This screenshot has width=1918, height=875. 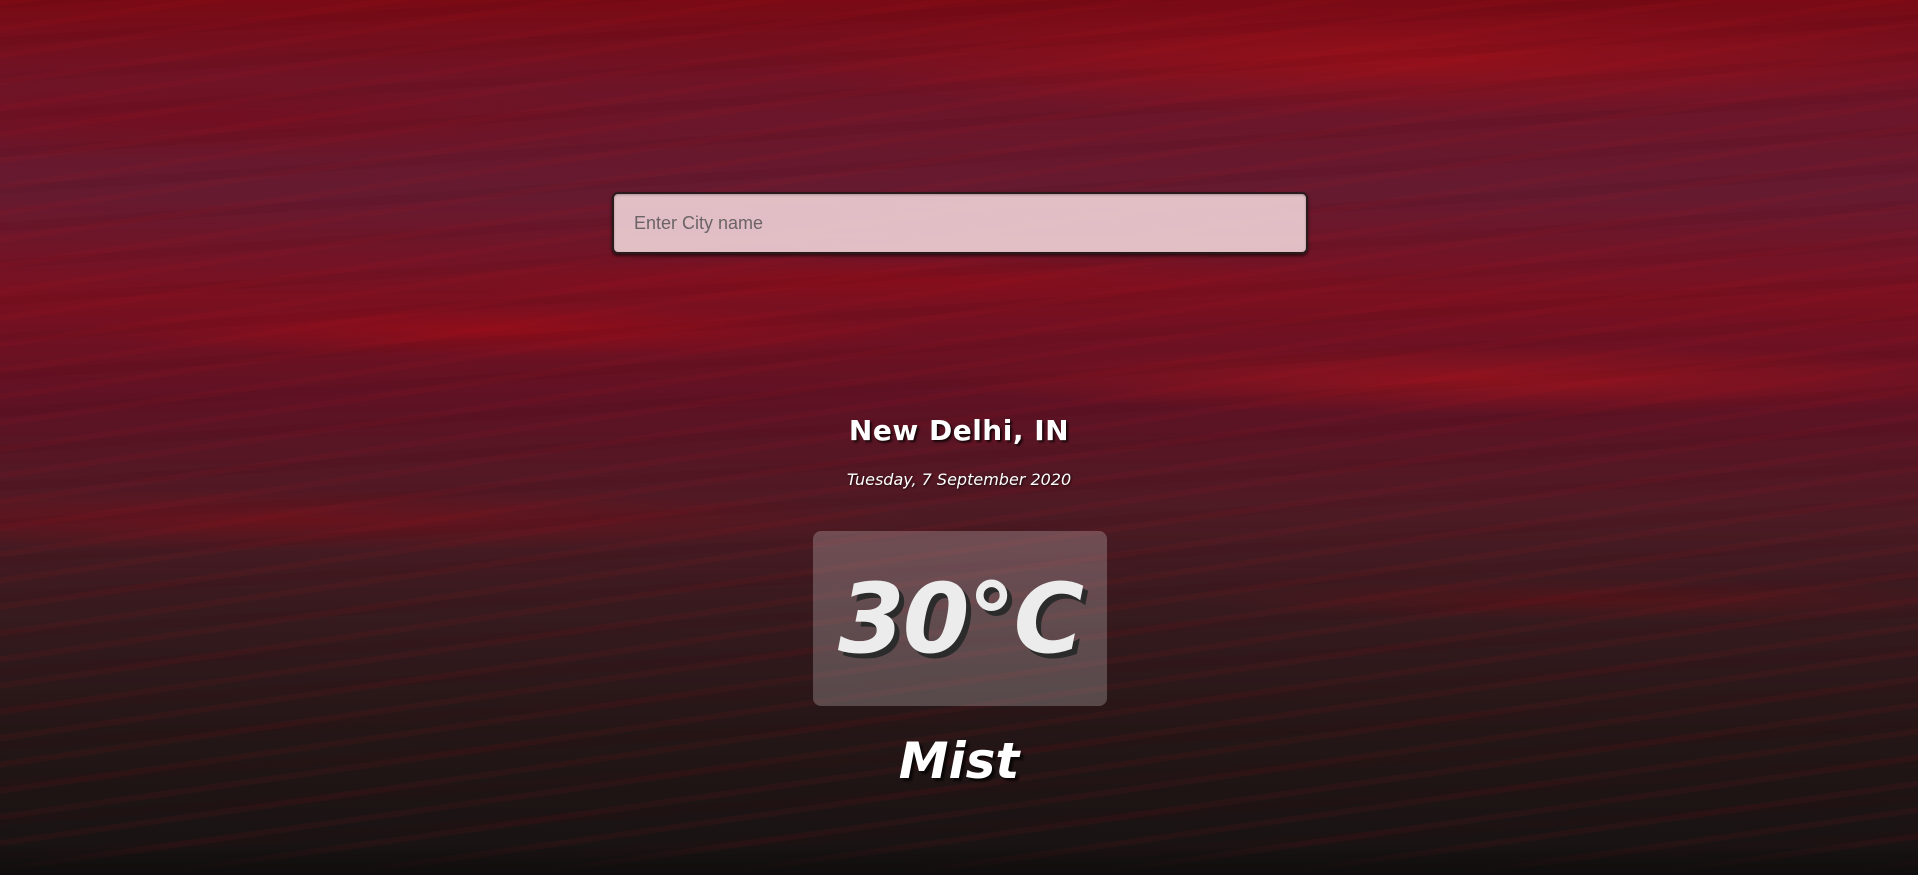 I want to click on weather-condition: Mist, so click(x=959, y=761).